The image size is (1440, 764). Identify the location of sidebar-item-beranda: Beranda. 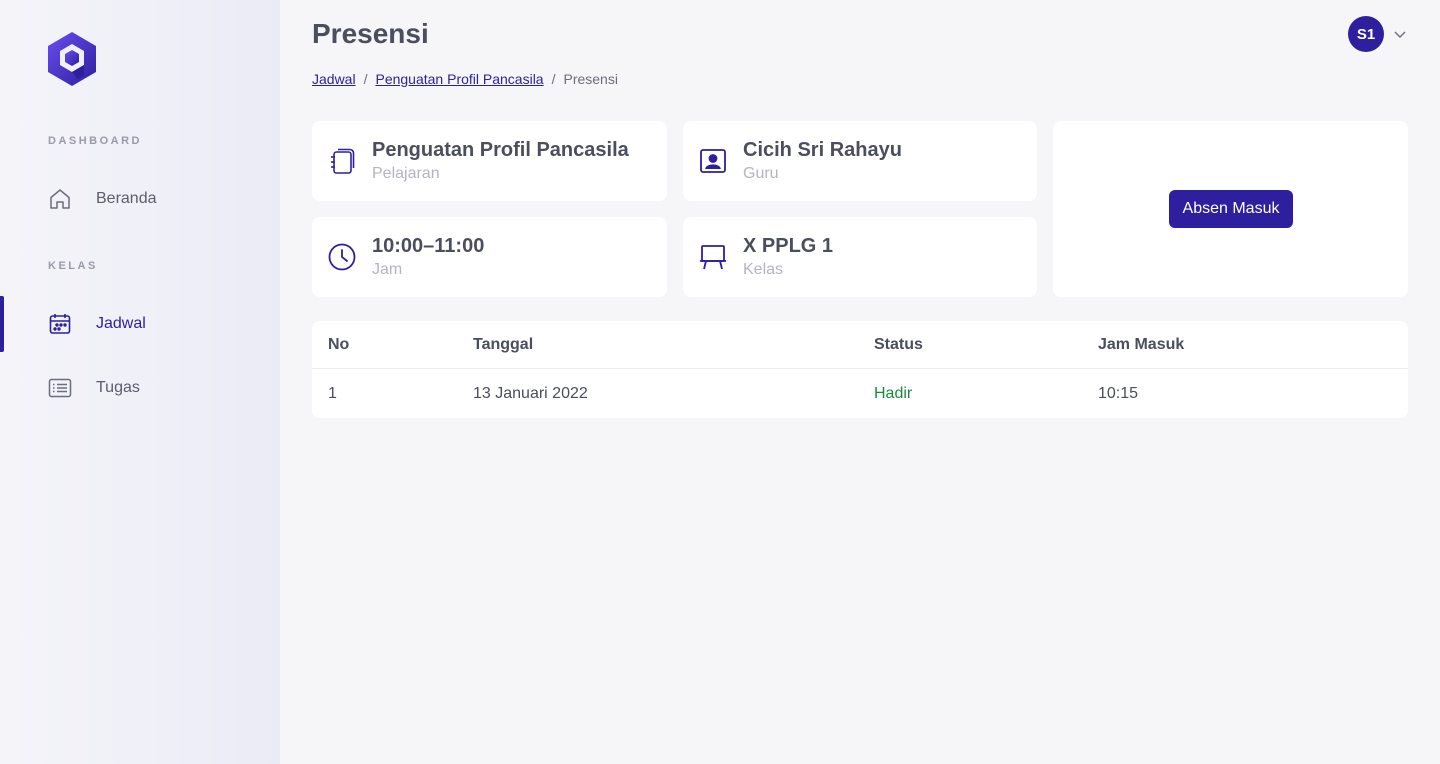
(140, 199).